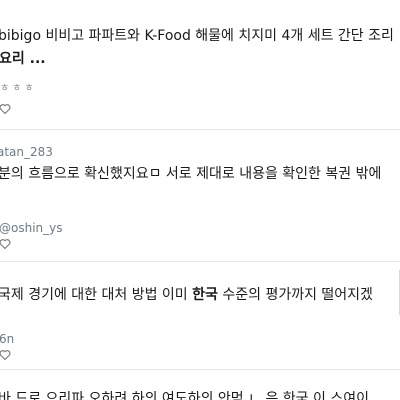  Describe the element at coordinates (18, 88) in the screenshot. I see `reaction-dots: ㅎㅎㅎ` at that location.